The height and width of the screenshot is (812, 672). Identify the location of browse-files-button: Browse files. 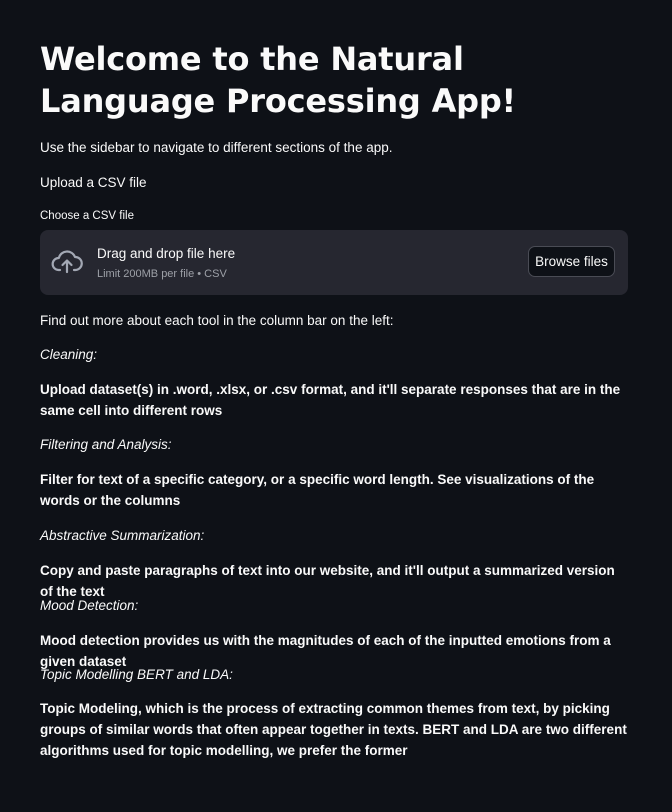
(571, 261).